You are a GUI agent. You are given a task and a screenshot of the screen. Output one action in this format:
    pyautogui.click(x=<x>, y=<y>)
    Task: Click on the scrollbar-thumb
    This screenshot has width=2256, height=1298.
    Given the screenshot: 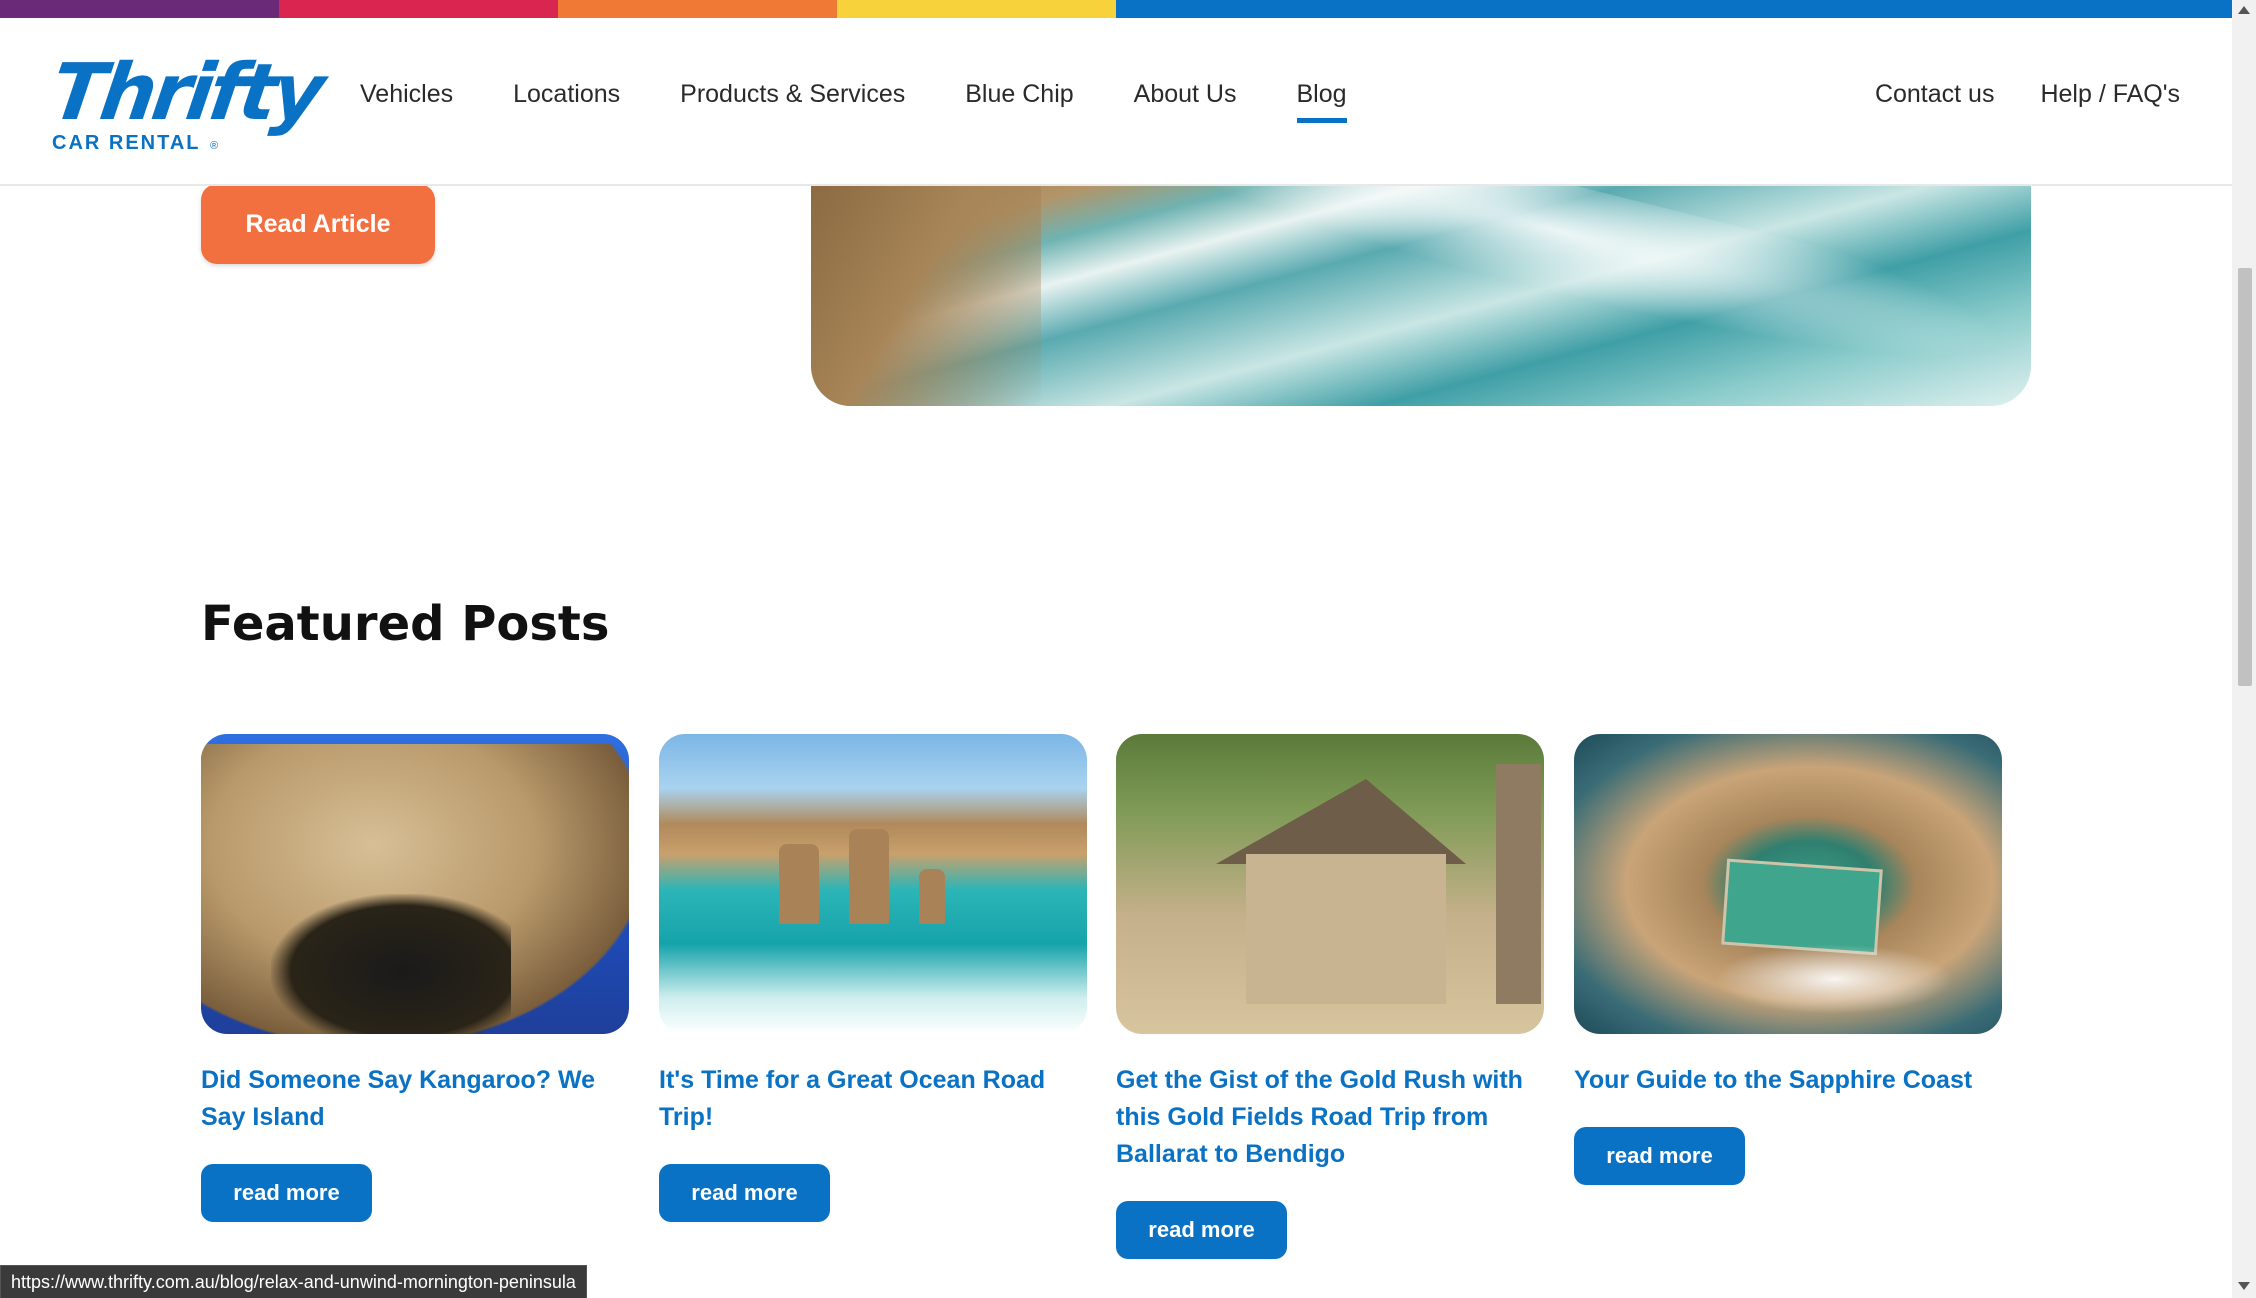 What is the action you would take?
    pyautogui.click(x=2245, y=477)
    